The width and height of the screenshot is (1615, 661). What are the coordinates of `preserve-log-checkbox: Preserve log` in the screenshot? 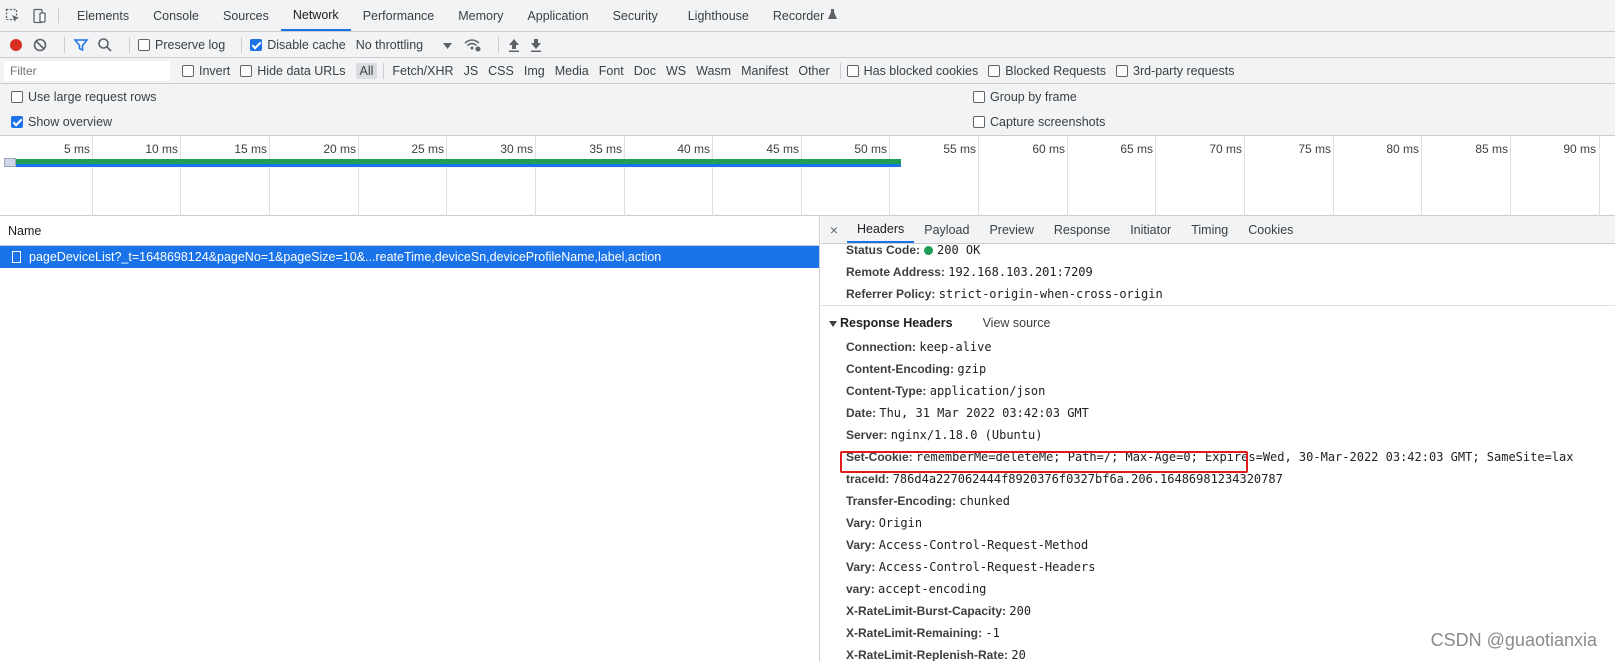 It's located at (181, 44).